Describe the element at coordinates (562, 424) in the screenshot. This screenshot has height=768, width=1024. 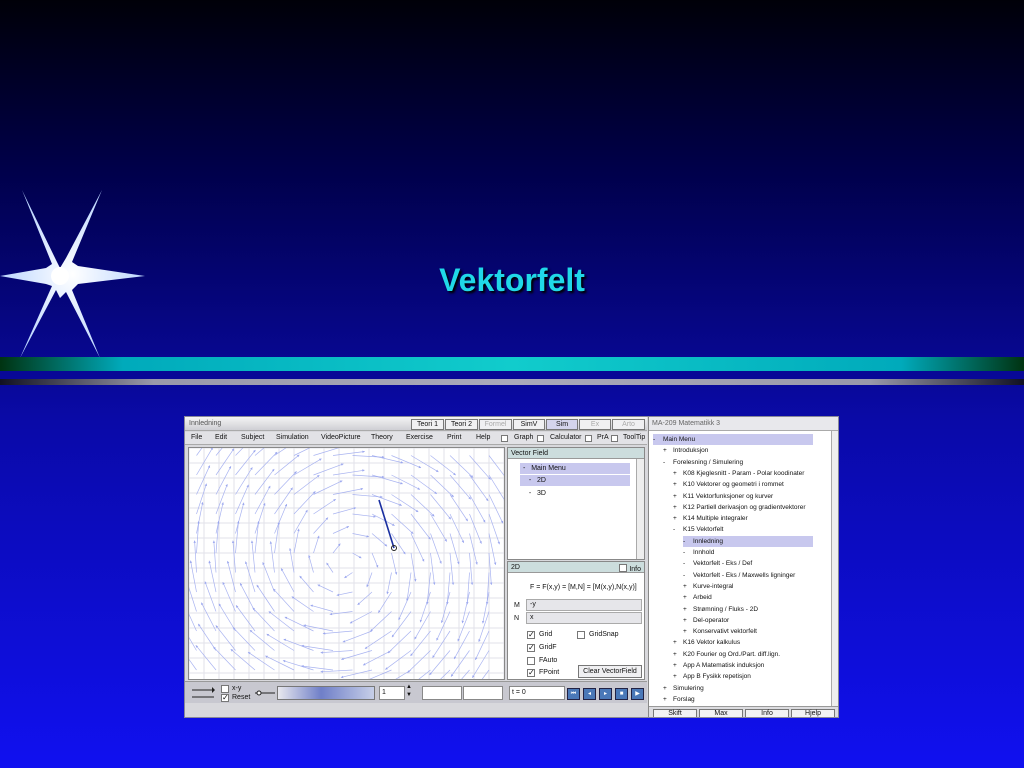
I see `tab-sim: Sim` at that location.